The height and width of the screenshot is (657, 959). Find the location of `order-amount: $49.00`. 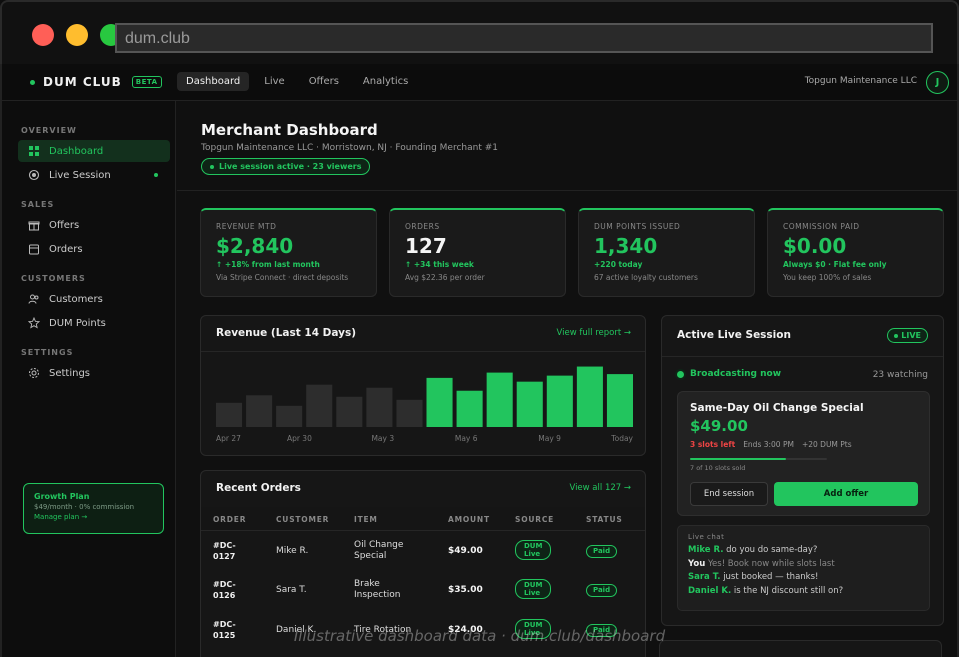

order-amount: $49.00 is located at coordinates (465, 551).